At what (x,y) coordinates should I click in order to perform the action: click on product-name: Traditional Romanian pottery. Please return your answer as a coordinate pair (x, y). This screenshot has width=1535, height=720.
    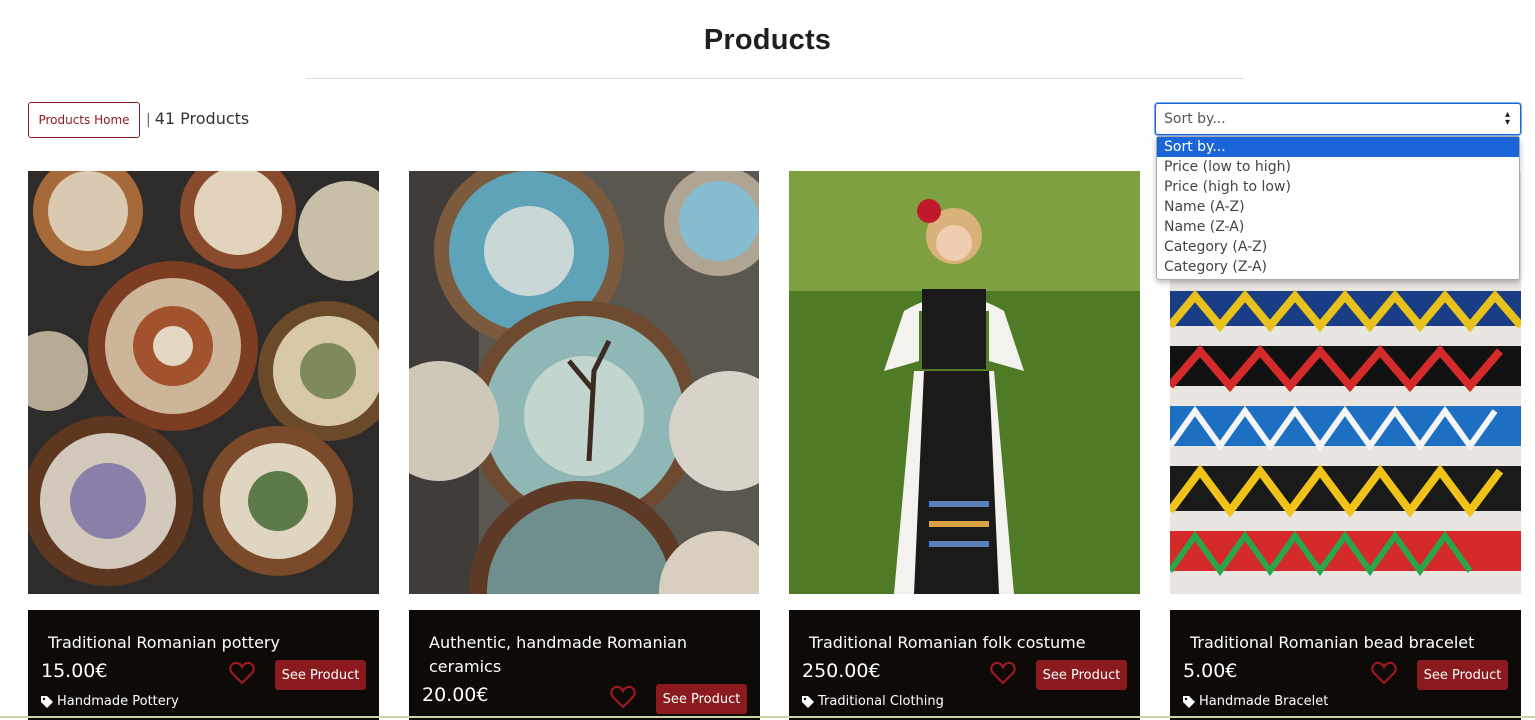
    Looking at the image, I should click on (198, 643).